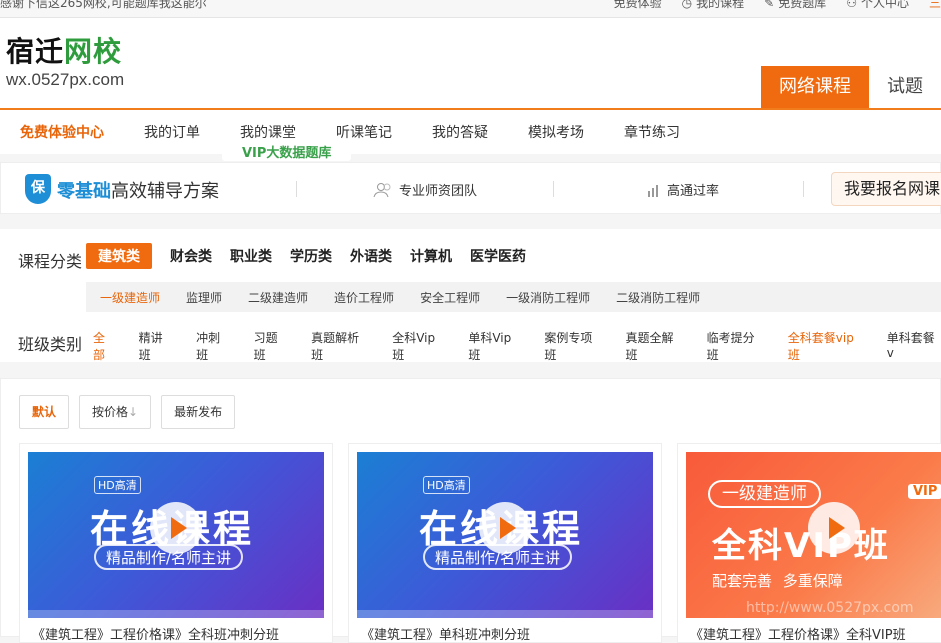  Describe the element at coordinates (198, 412) in the screenshot. I see `sort-latest-button: 最新发布` at that location.